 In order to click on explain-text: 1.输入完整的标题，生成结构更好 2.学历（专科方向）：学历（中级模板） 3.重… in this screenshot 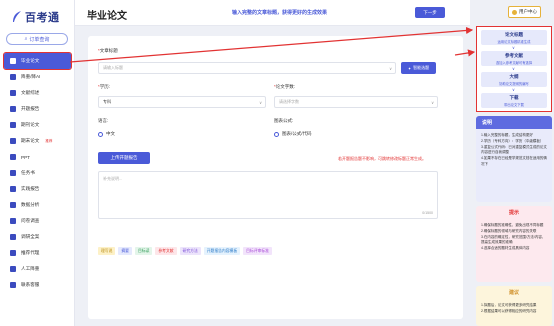, I will do `click(514, 149)`.